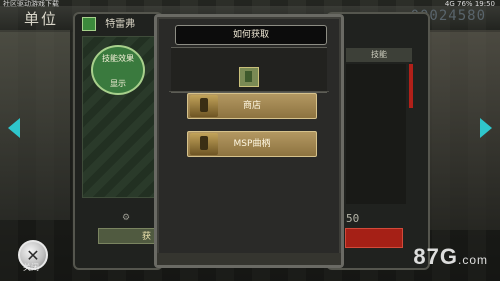 The height and width of the screenshot is (281, 500). I want to click on character-obtain-button: 获, so click(127, 236).